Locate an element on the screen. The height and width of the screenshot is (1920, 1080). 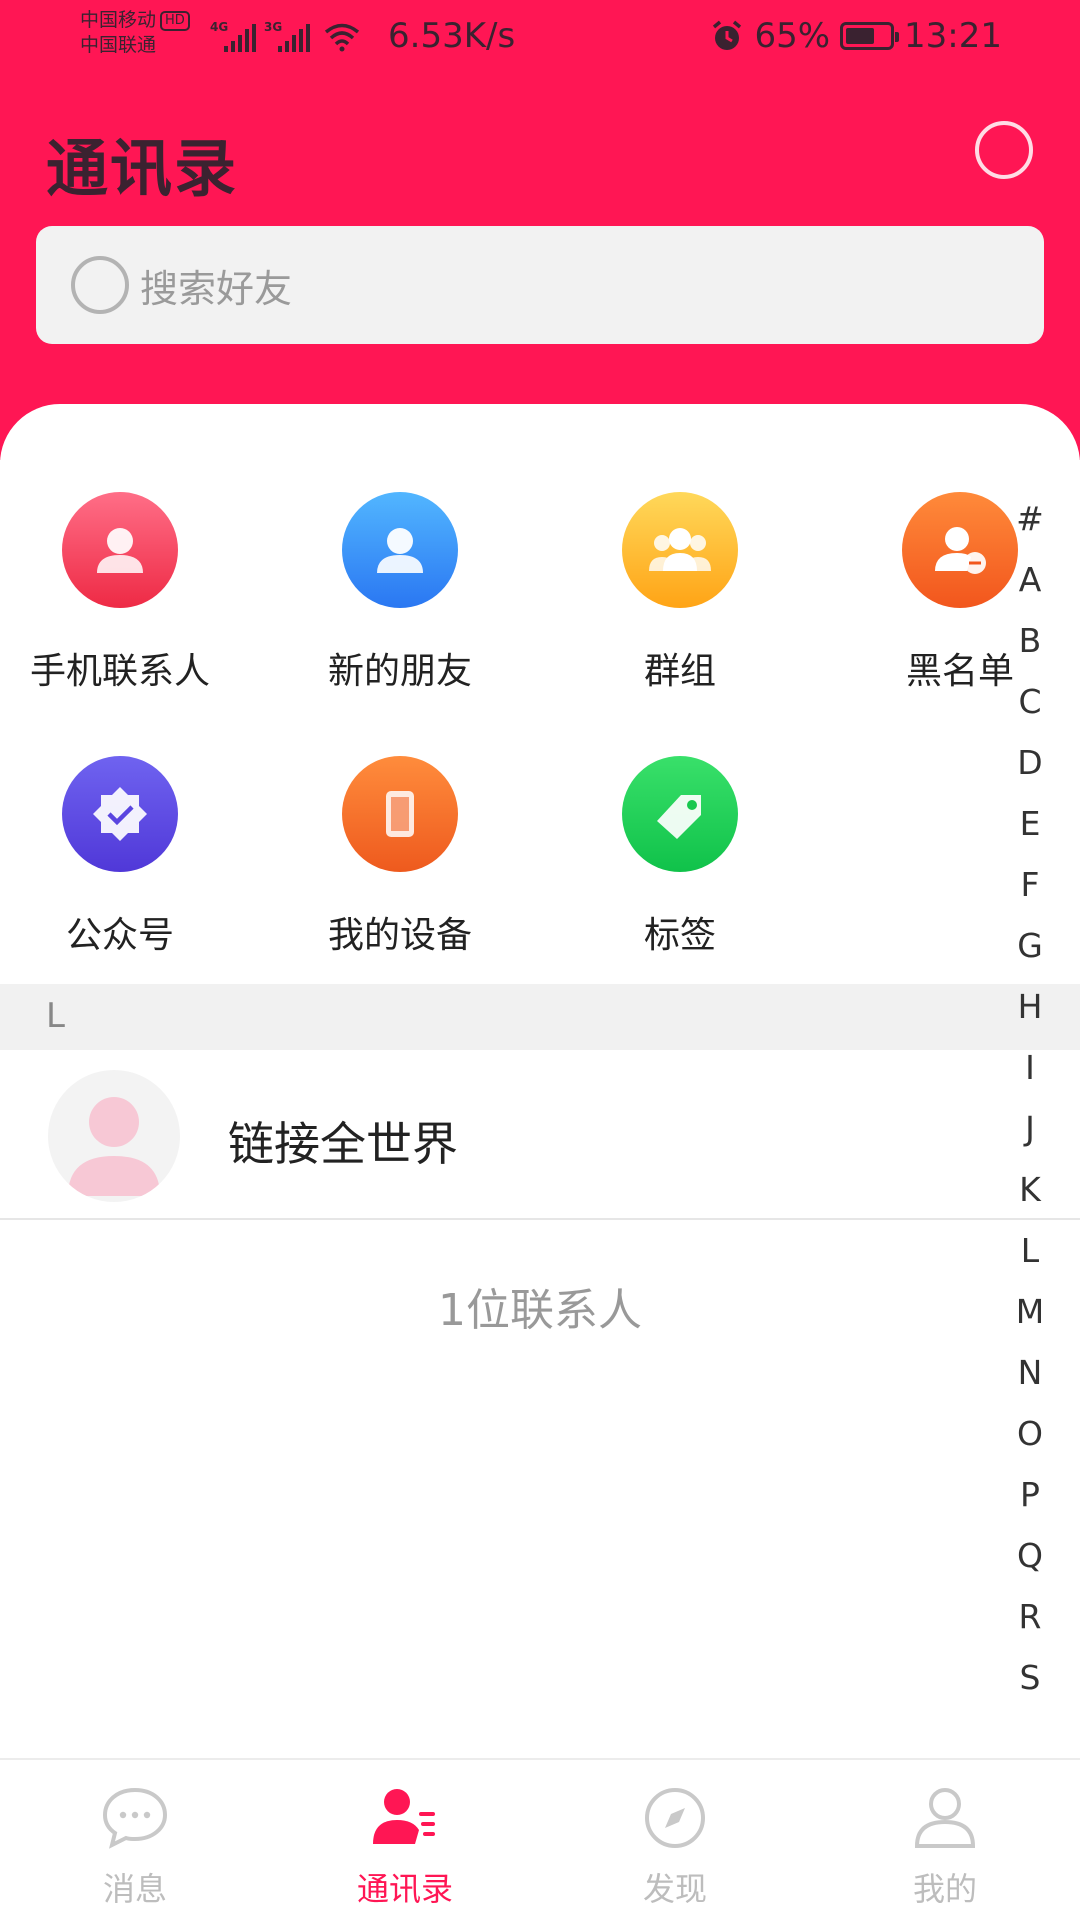
carrier-1: 中国移动 is located at coordinates (118, 20).